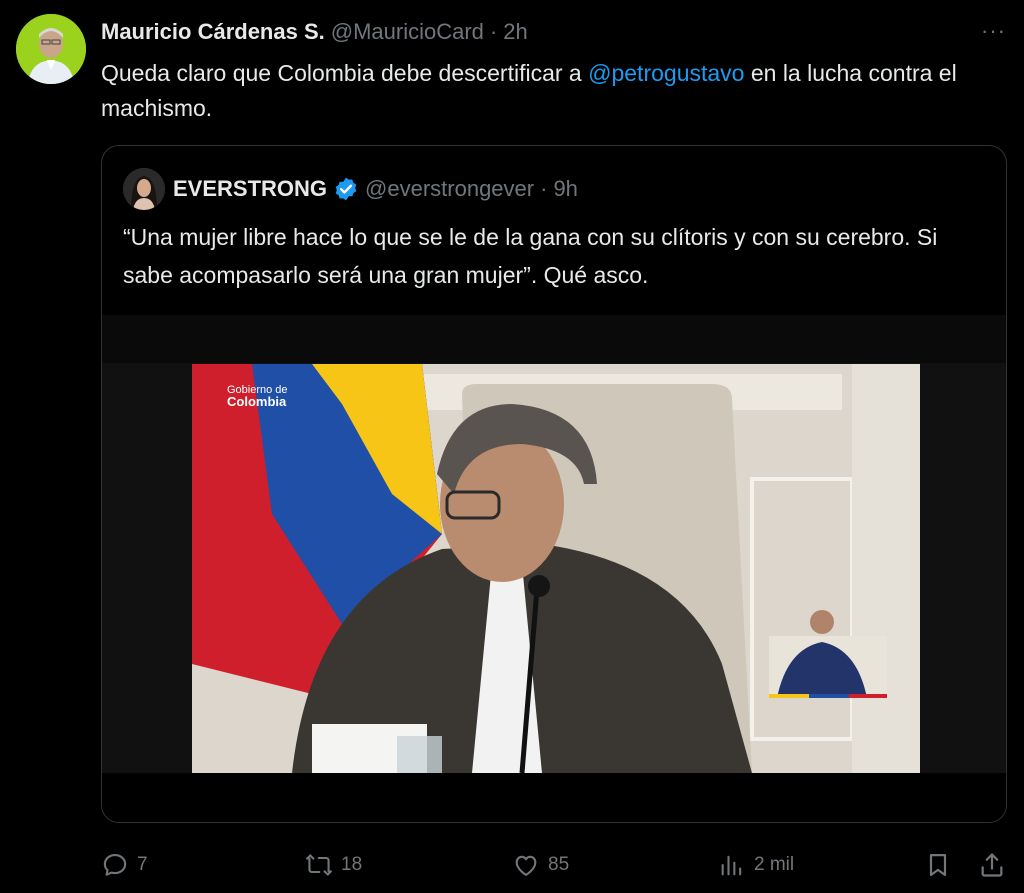 The height and width of the screenshot is (893, 1024). I want to click on repost-count: 18, so click(352, 864).